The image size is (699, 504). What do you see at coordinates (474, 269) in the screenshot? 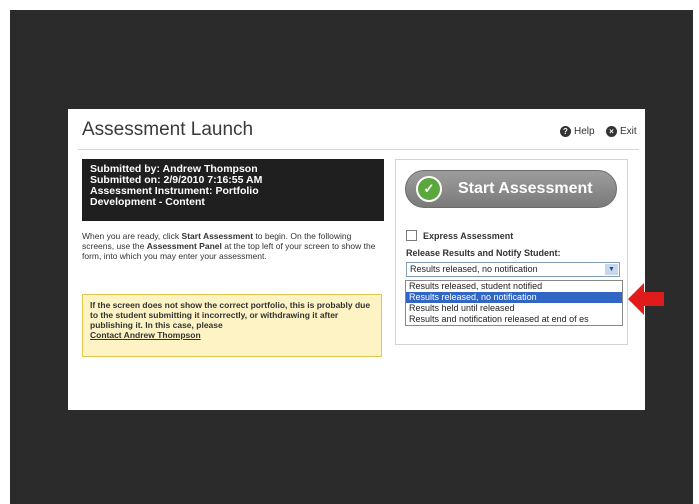
I see `release-select-value: Results released, no notification` at bounding box center [474, 269].